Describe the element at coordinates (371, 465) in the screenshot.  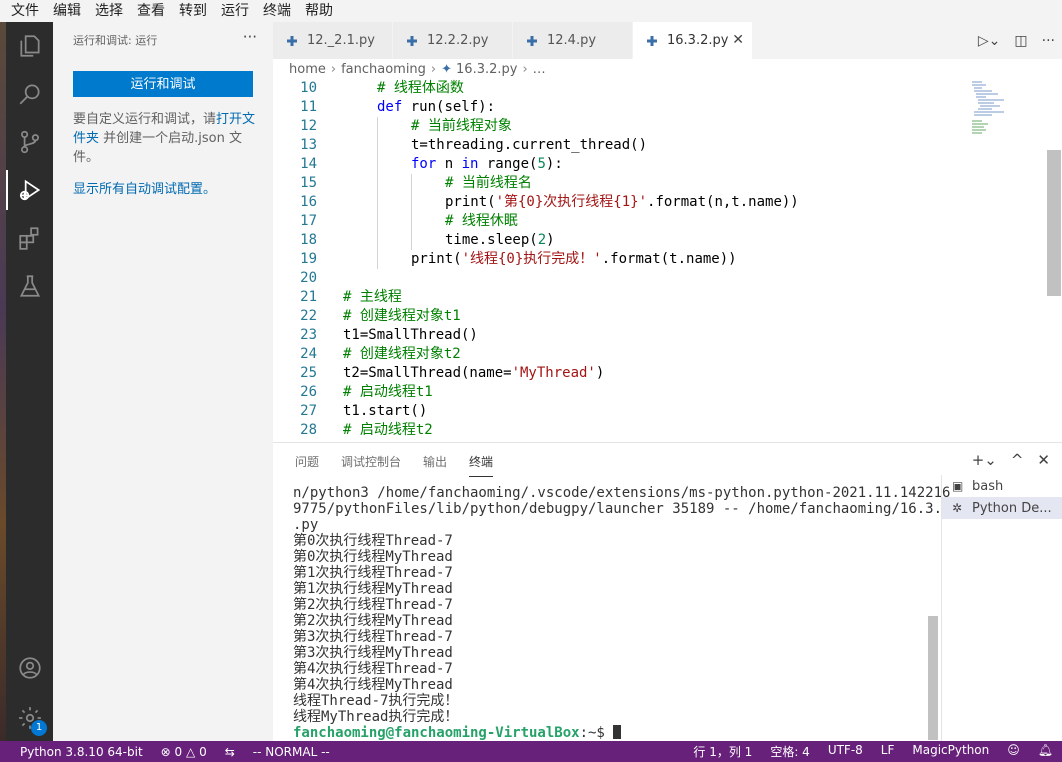
I see `tab-debug-console: 调试控制台` at that location.